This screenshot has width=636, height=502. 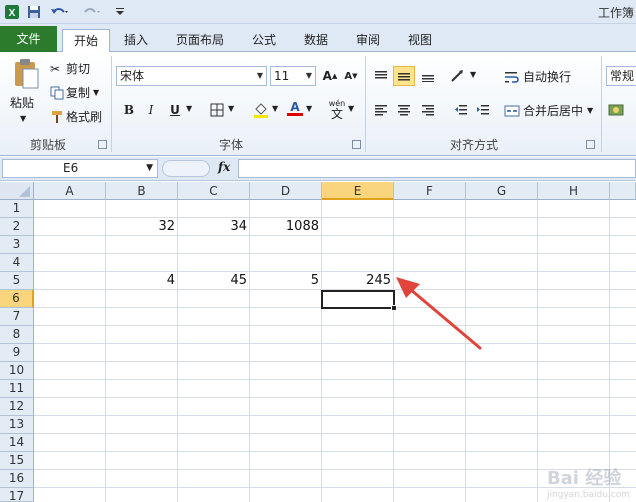 I want to click on cell-e5: 245, so click(x=358, y=281).